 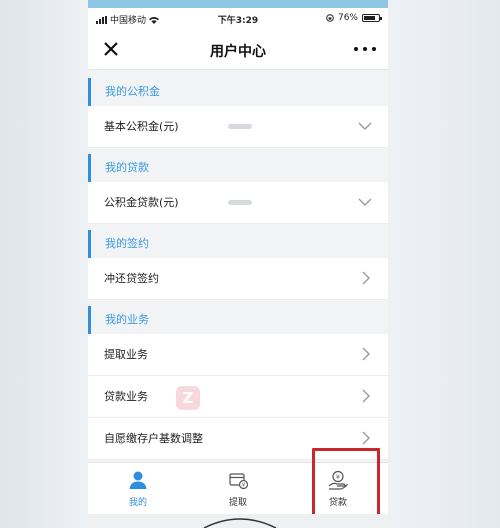 What do you see at coordinates (131, 278) in the screenshot?
I see `row-label: 冲还贷签约` at bounding box center [131, 278].